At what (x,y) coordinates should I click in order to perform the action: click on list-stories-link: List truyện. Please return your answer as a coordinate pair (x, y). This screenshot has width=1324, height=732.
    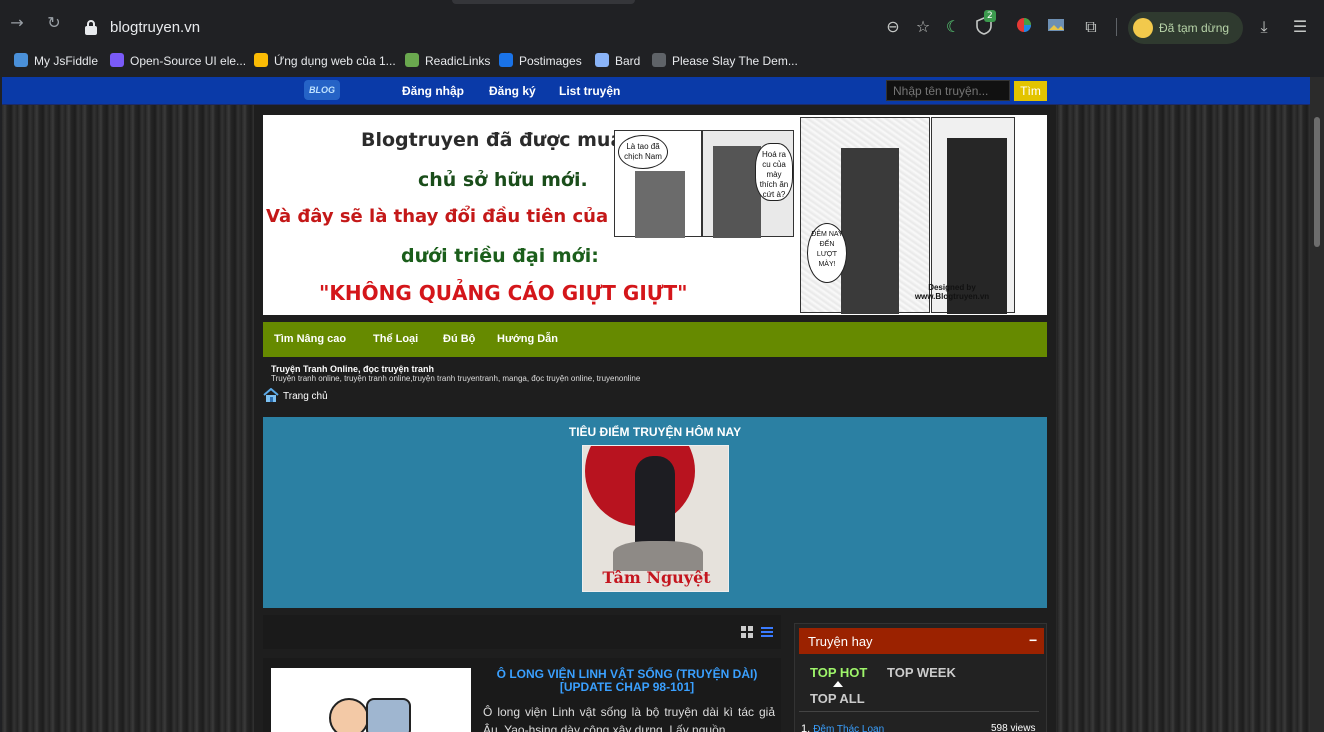
    Looking at the image, I should click on (589, 91).